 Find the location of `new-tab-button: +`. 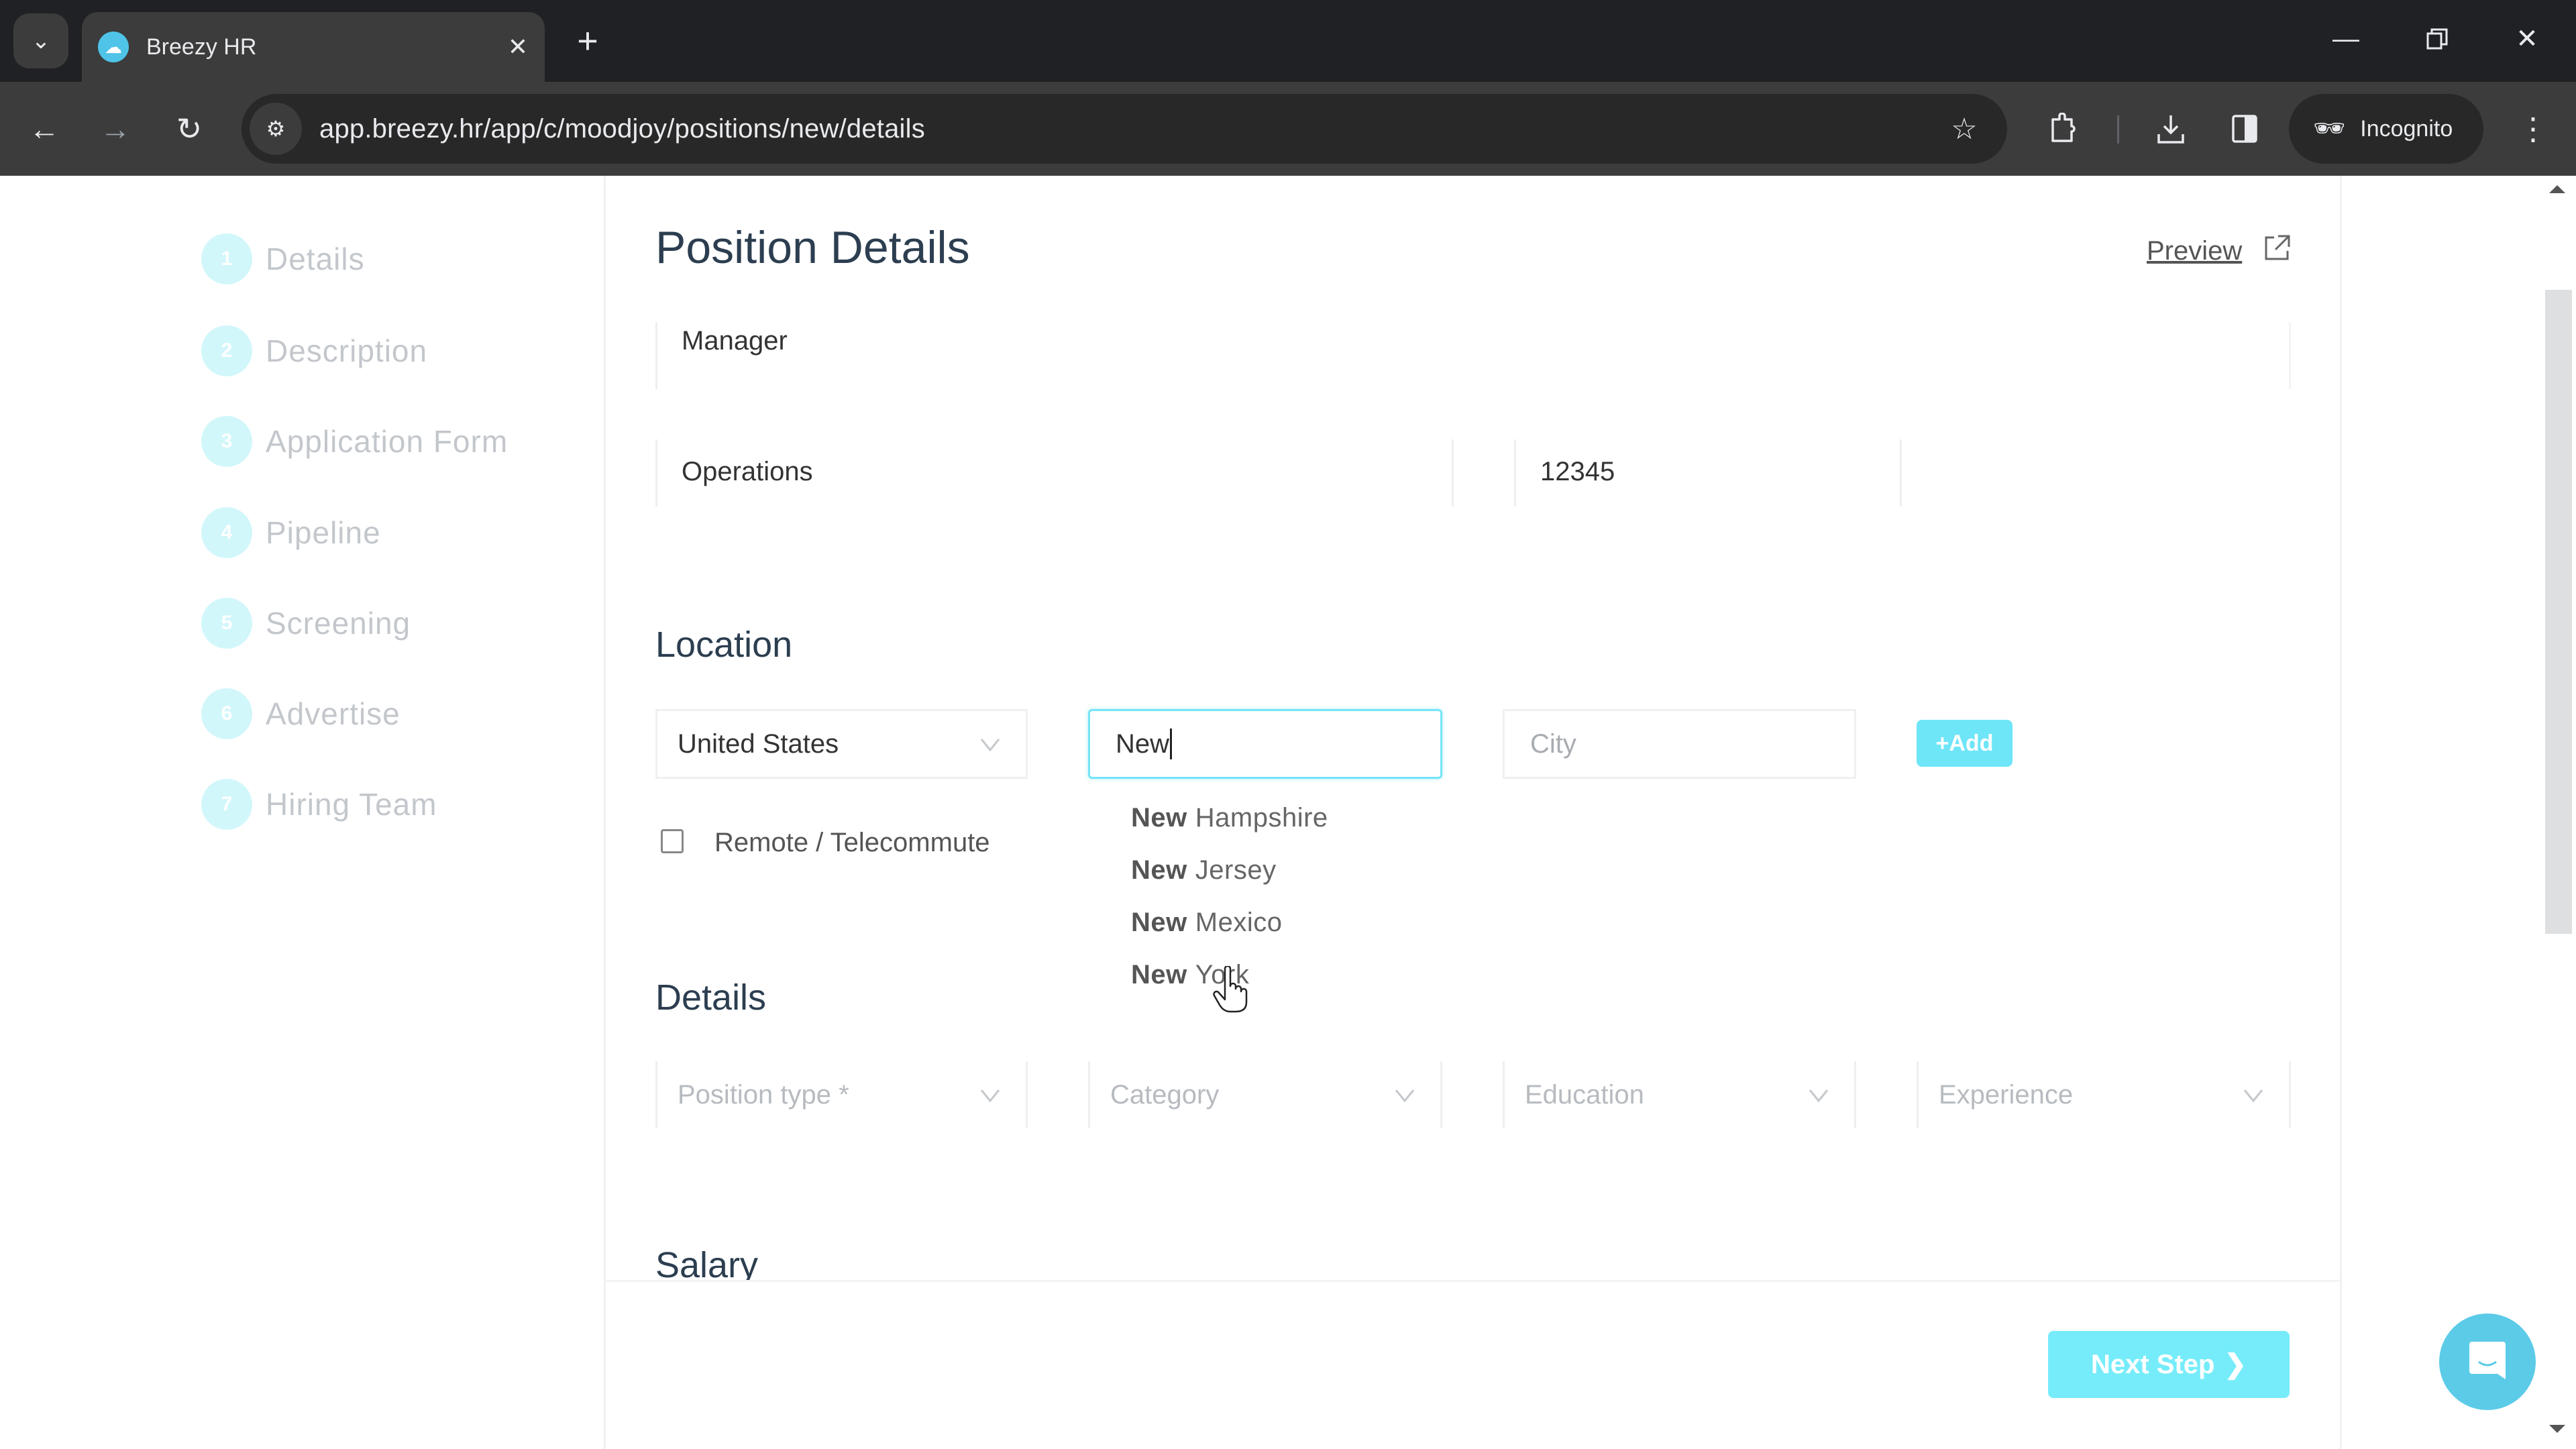

new-tab-button: + is located at coordinates (588, 41).